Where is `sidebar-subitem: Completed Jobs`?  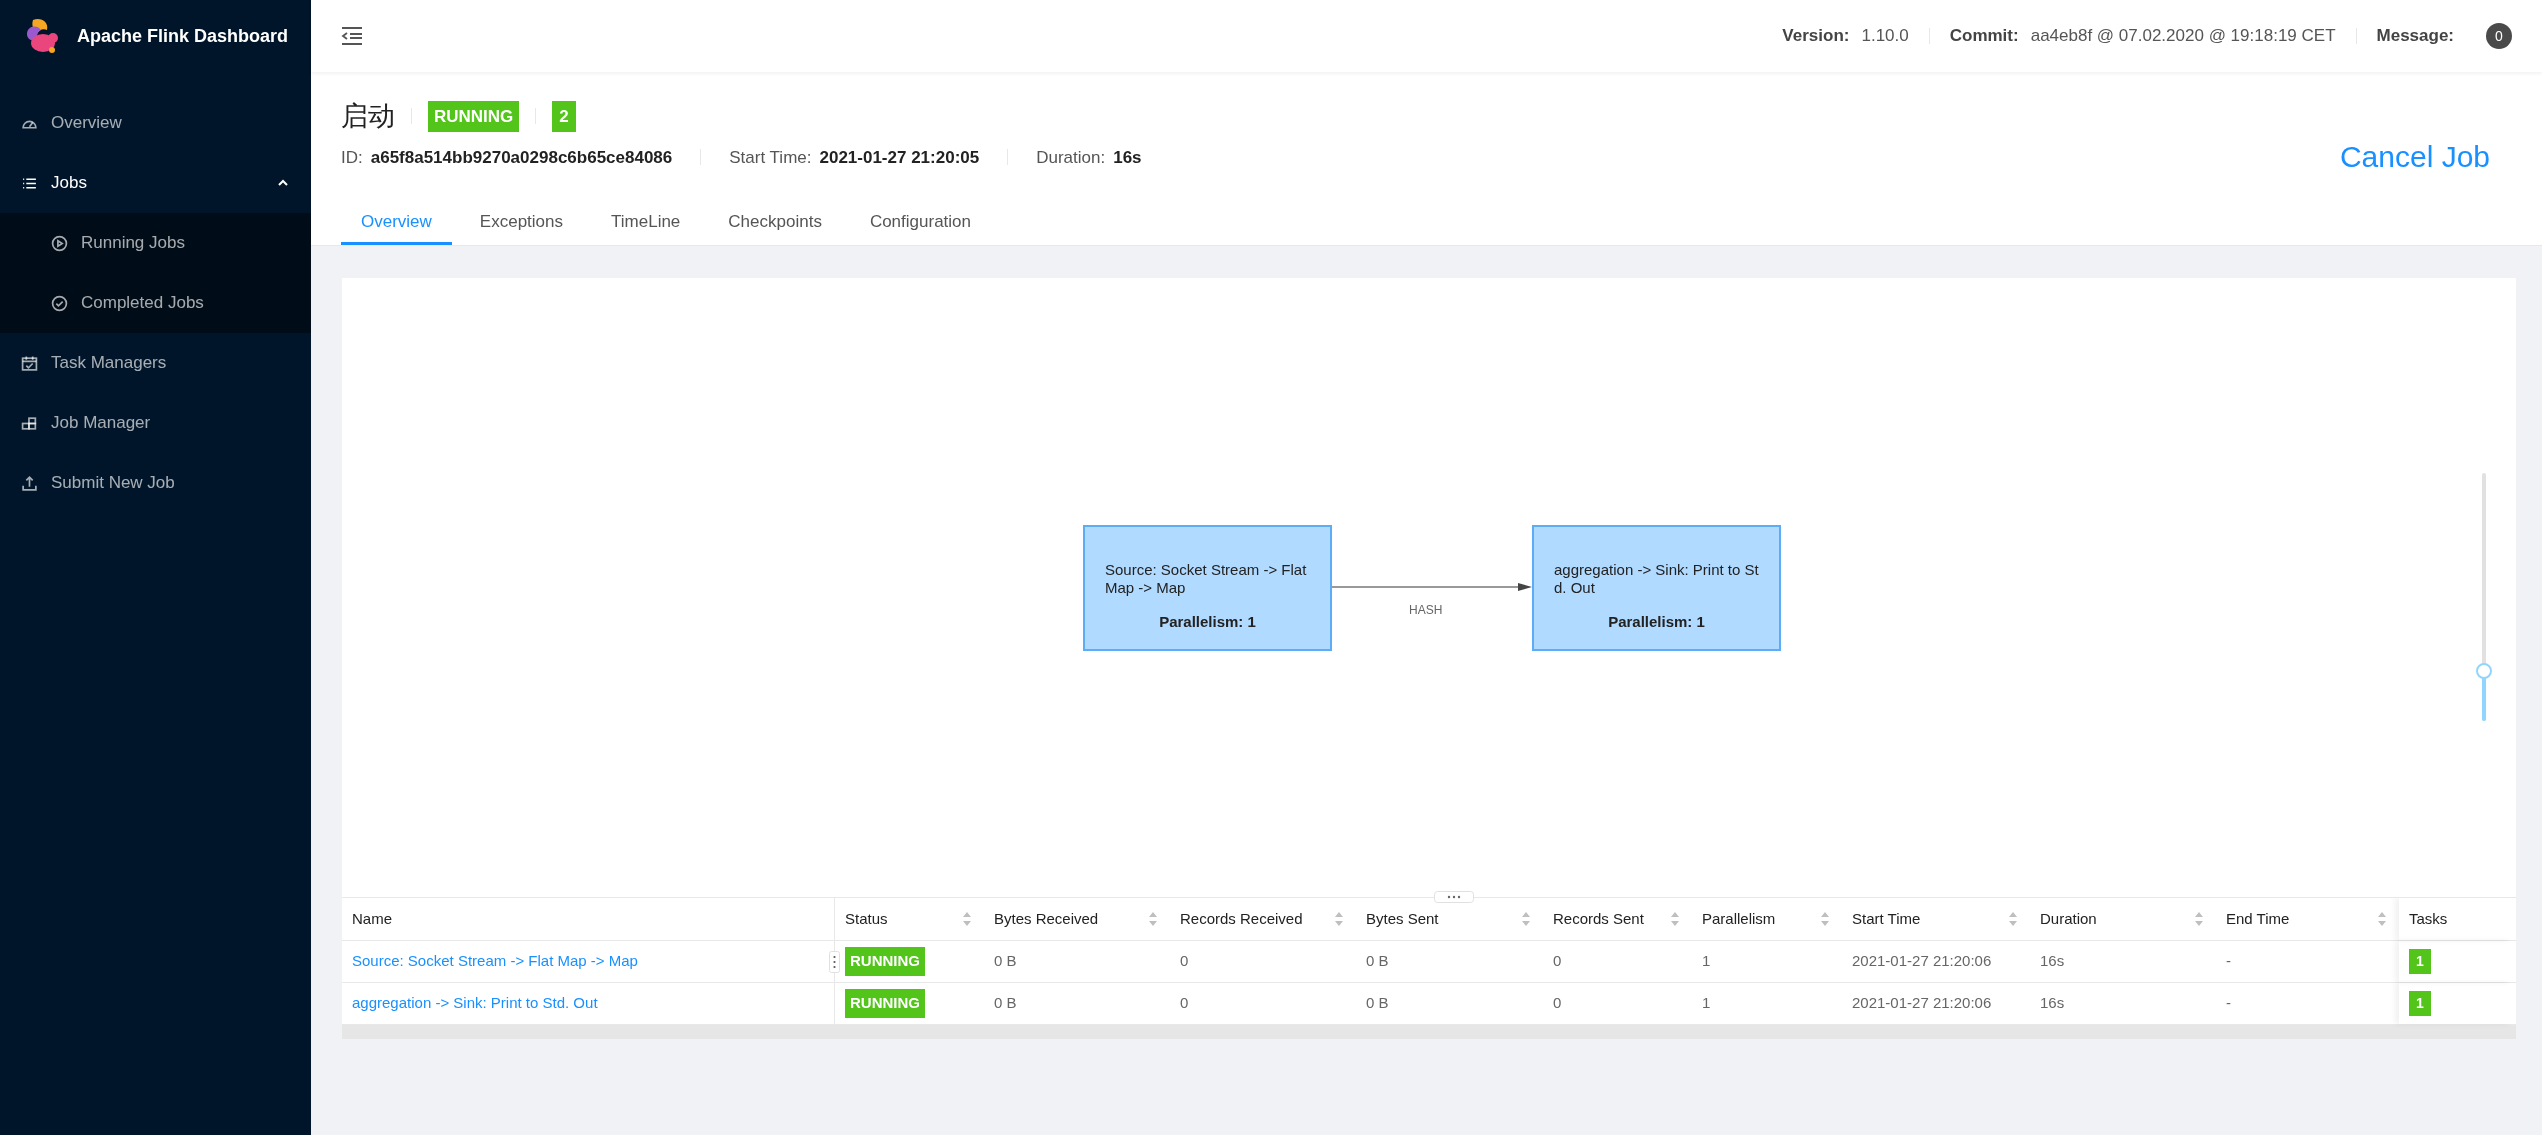
sidebar-subitem: Completed Jobs is located at coordinates (155, 303).